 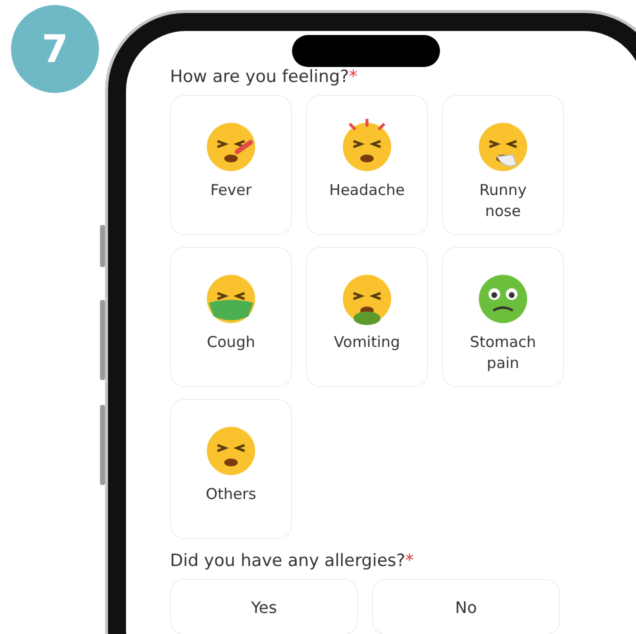 What do you see at coordinates (367, 317) in the screenshot?
I see `symptom-option-card: Vomiting` at bounding box center [367, 317].